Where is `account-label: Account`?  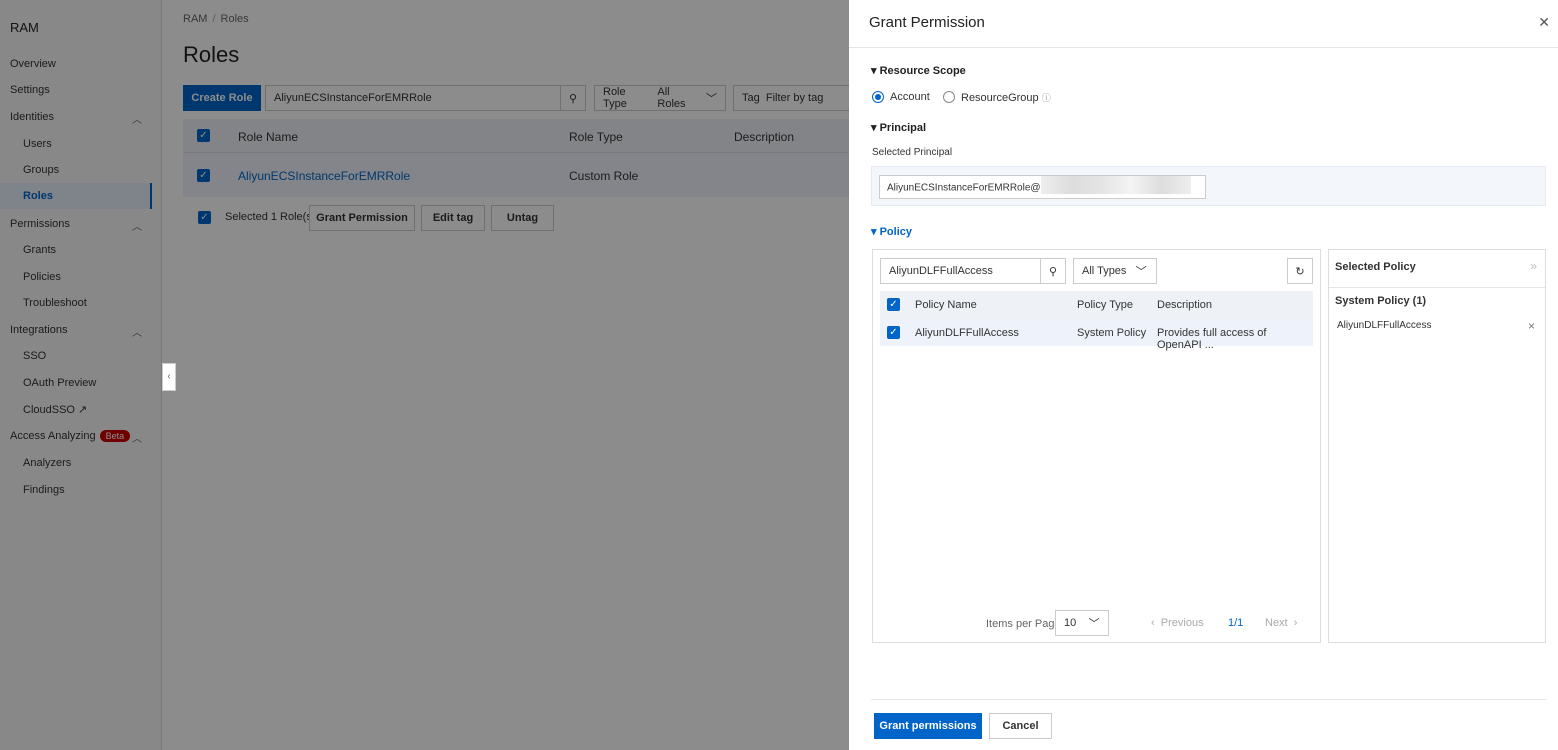 account-label: Account is located at coordinates (910, 97).